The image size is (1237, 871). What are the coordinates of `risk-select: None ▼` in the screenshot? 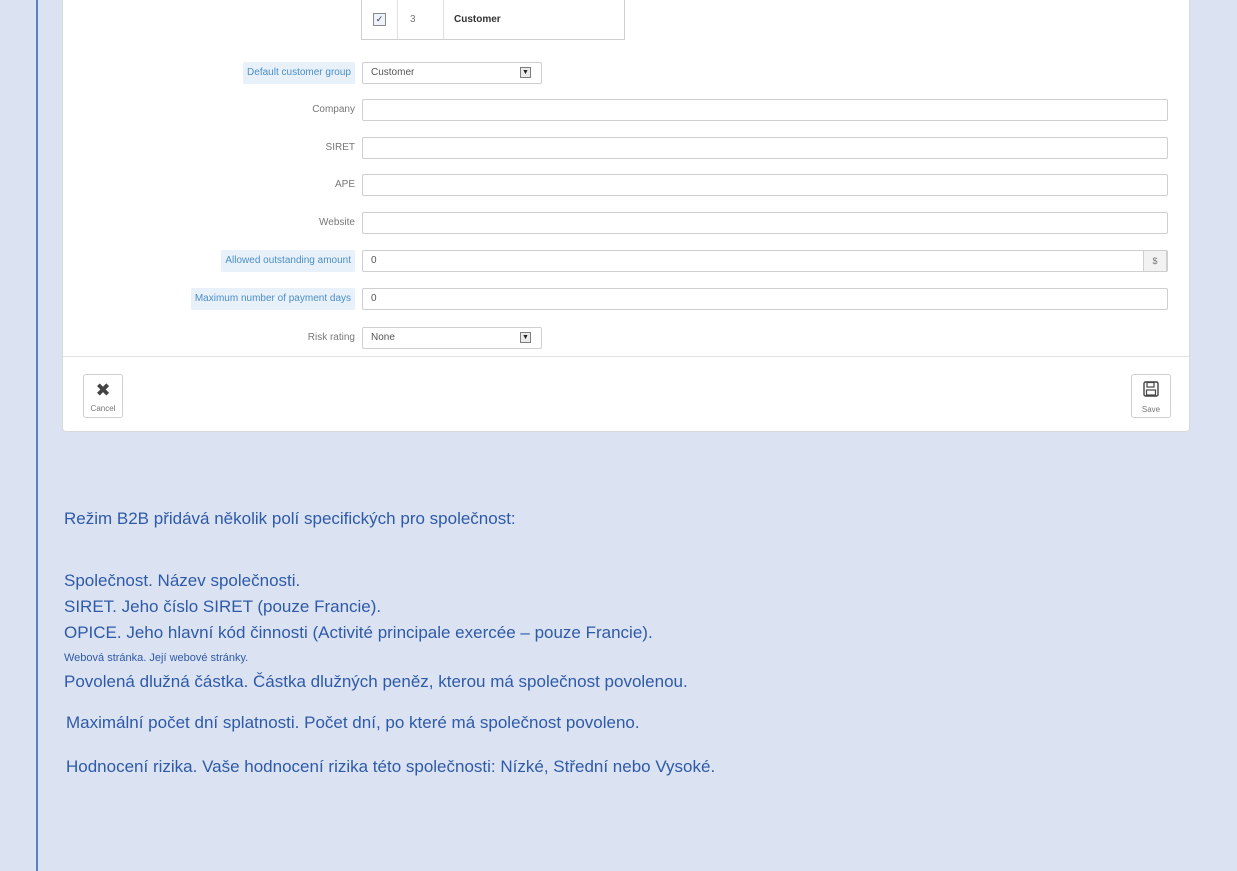 It's located at (452, 338).